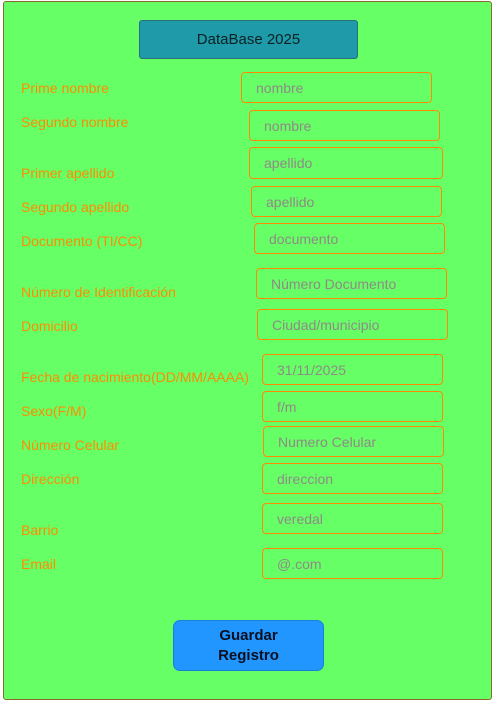  Describe the element at coordinates (68, 173) in the screenshot. I see `label-primer-apellido: Primer apellido` at that location.